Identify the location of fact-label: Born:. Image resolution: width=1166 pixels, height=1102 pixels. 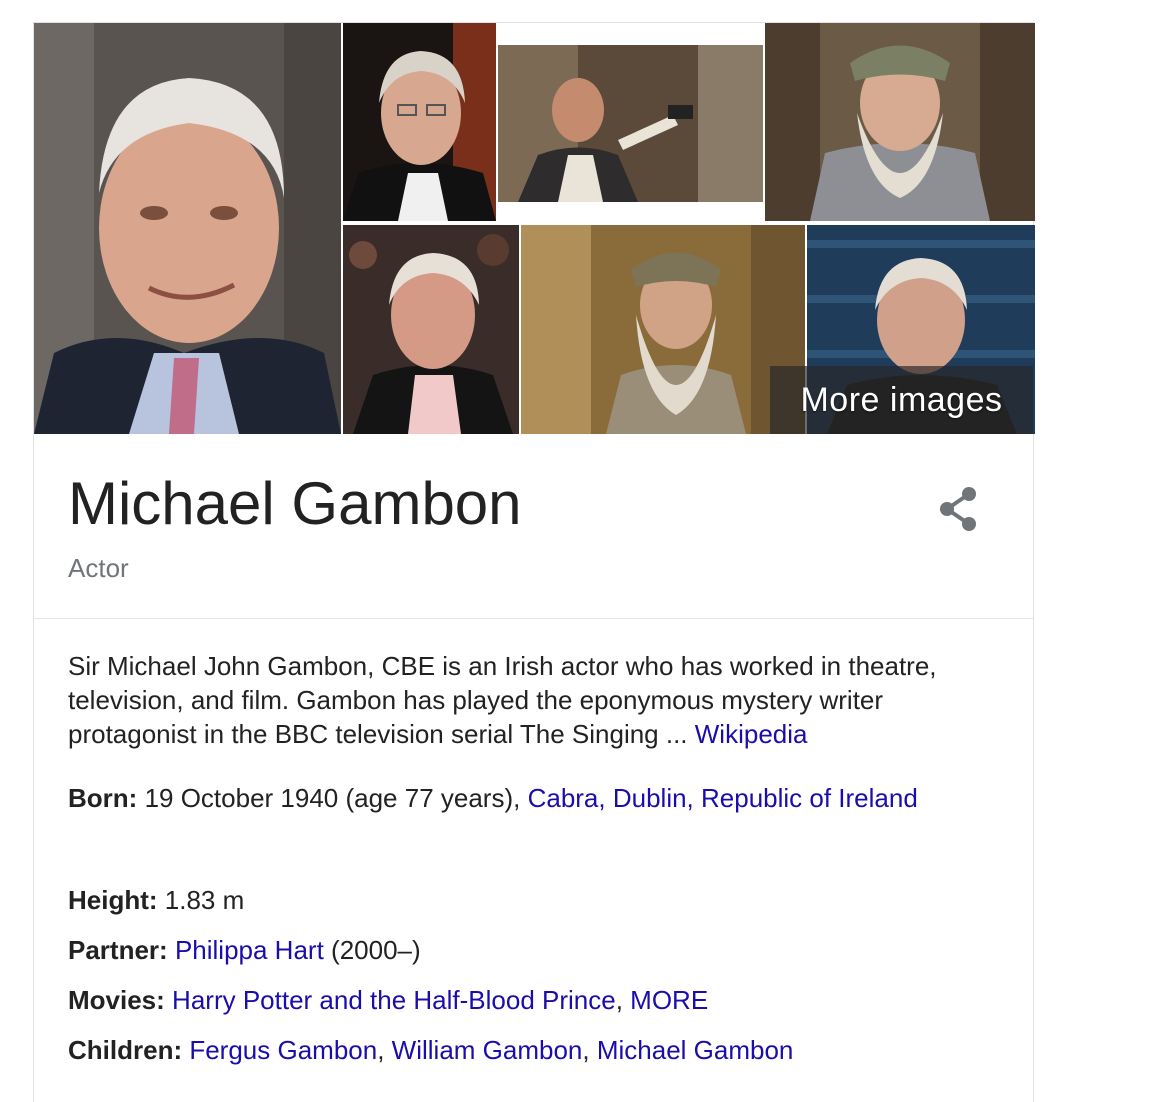
(103, 798).